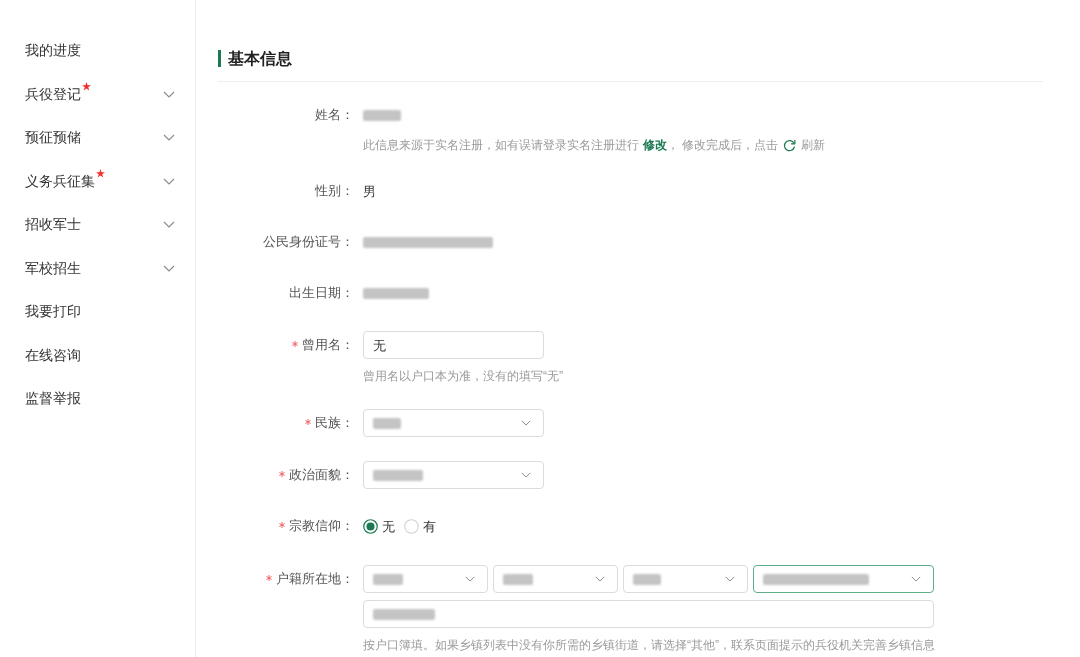  I want to click on sidebar-item-label: 我要打印, so click(53, 312).